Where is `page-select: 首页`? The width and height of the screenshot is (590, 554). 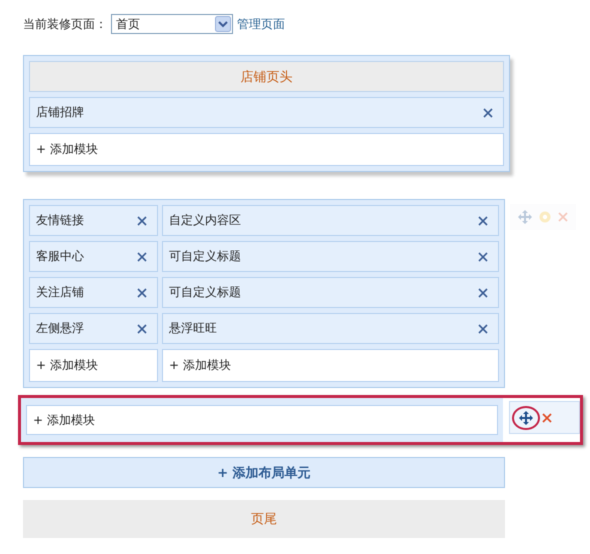
page-select: 首页 is located at coordinates (172, 24).